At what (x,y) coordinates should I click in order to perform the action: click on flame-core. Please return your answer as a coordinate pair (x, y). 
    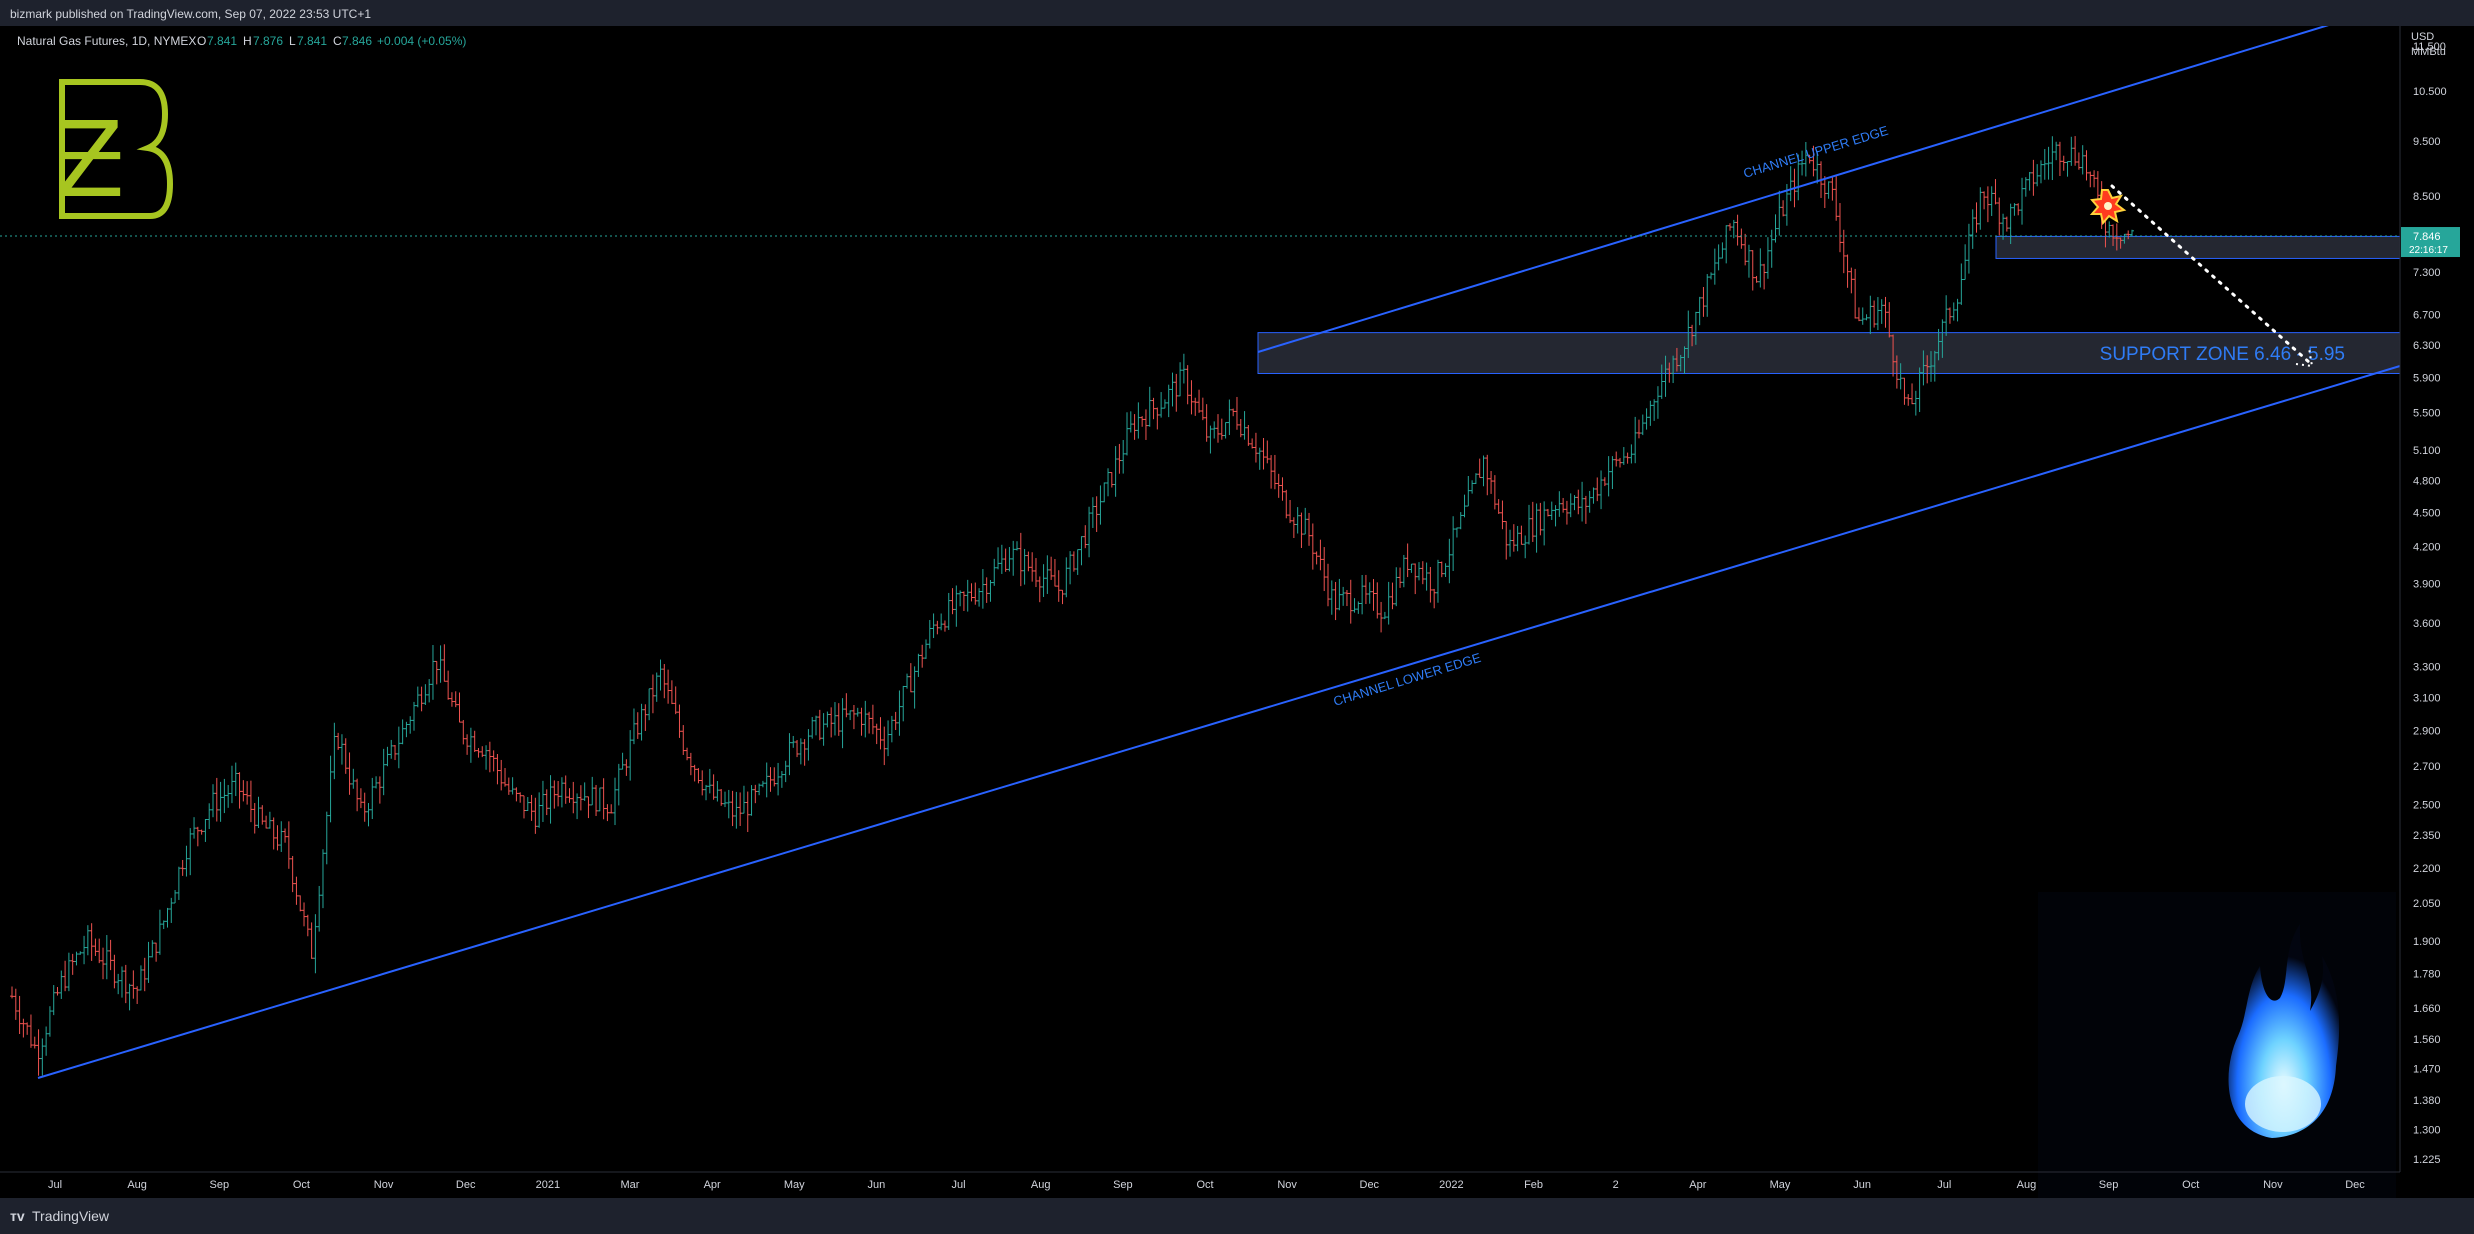
    Looking at the image, I should click on (2283, 1104).